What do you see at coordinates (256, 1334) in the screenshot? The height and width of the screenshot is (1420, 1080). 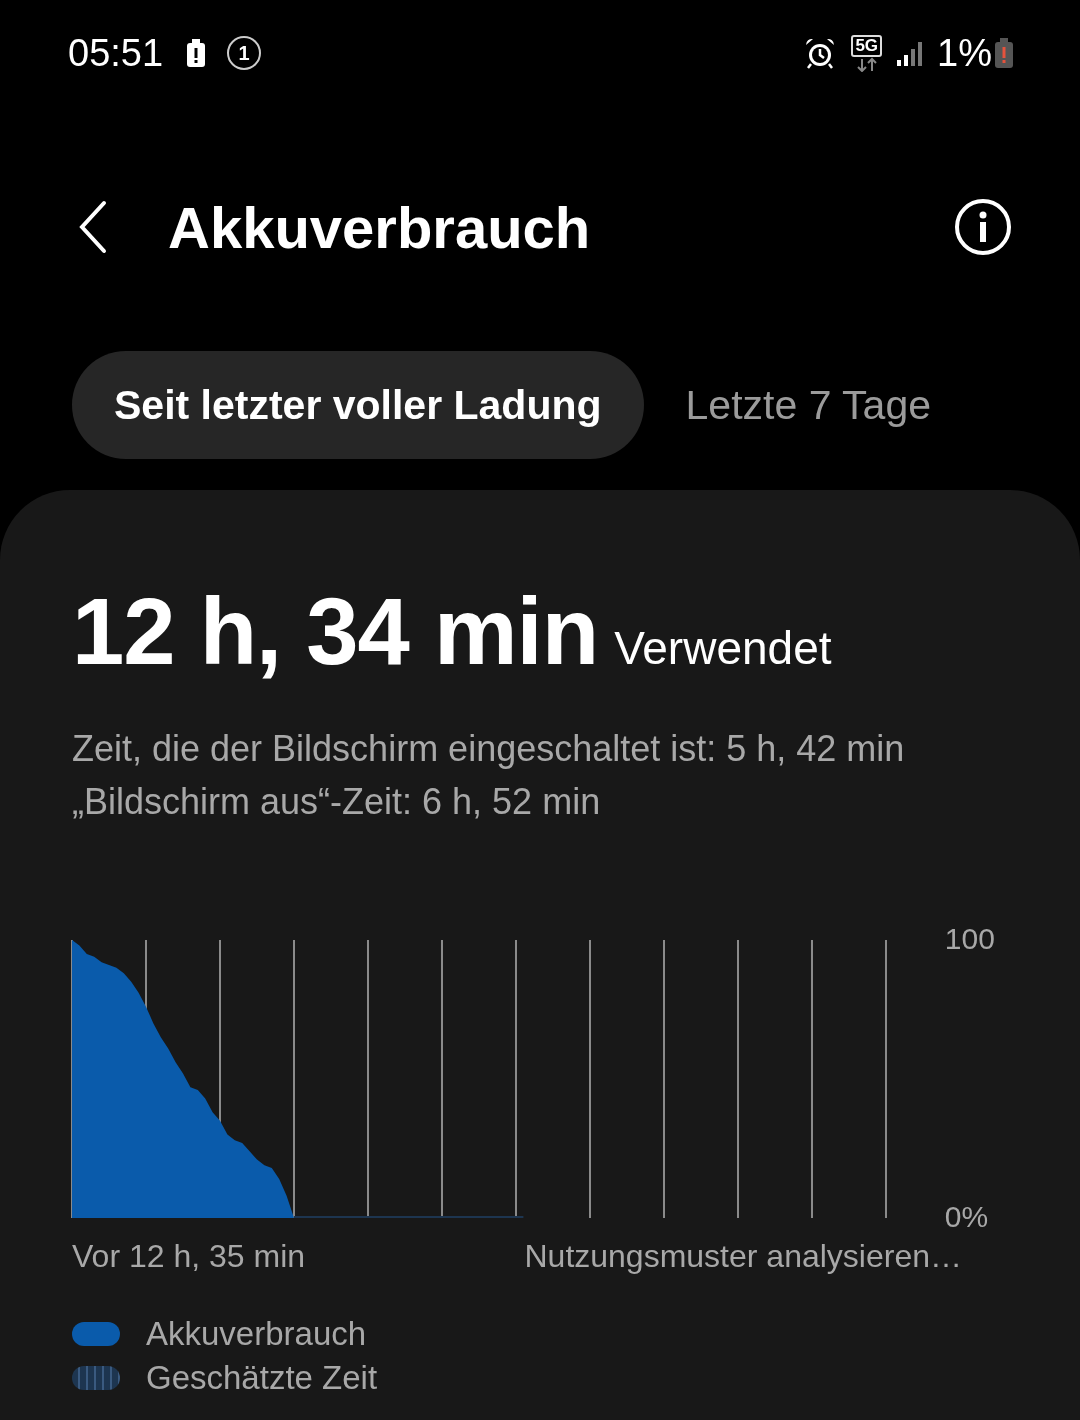 I see `legend-label: Akkuverbrauch` at bounding box center [256, 1334].